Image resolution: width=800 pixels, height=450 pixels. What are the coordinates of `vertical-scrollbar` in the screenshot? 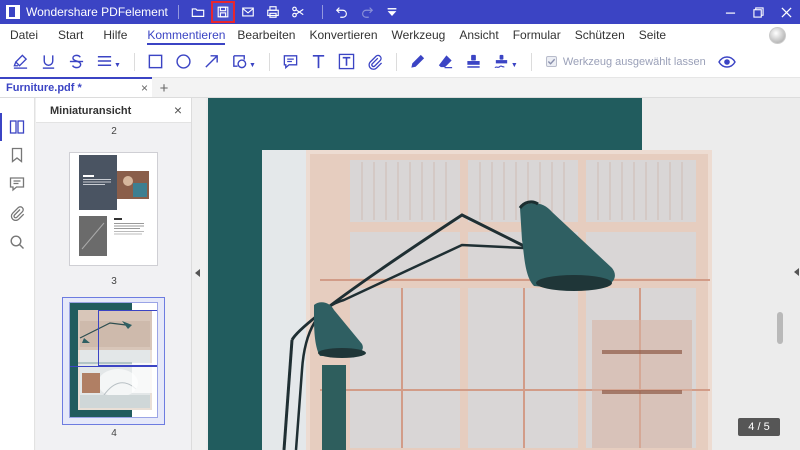 It's located at (780, 274).